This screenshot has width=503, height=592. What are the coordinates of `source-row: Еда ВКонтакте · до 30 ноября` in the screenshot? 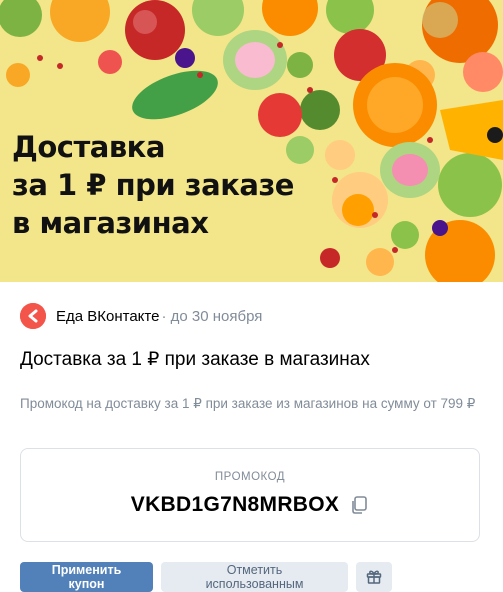 It's located at (141, 316).